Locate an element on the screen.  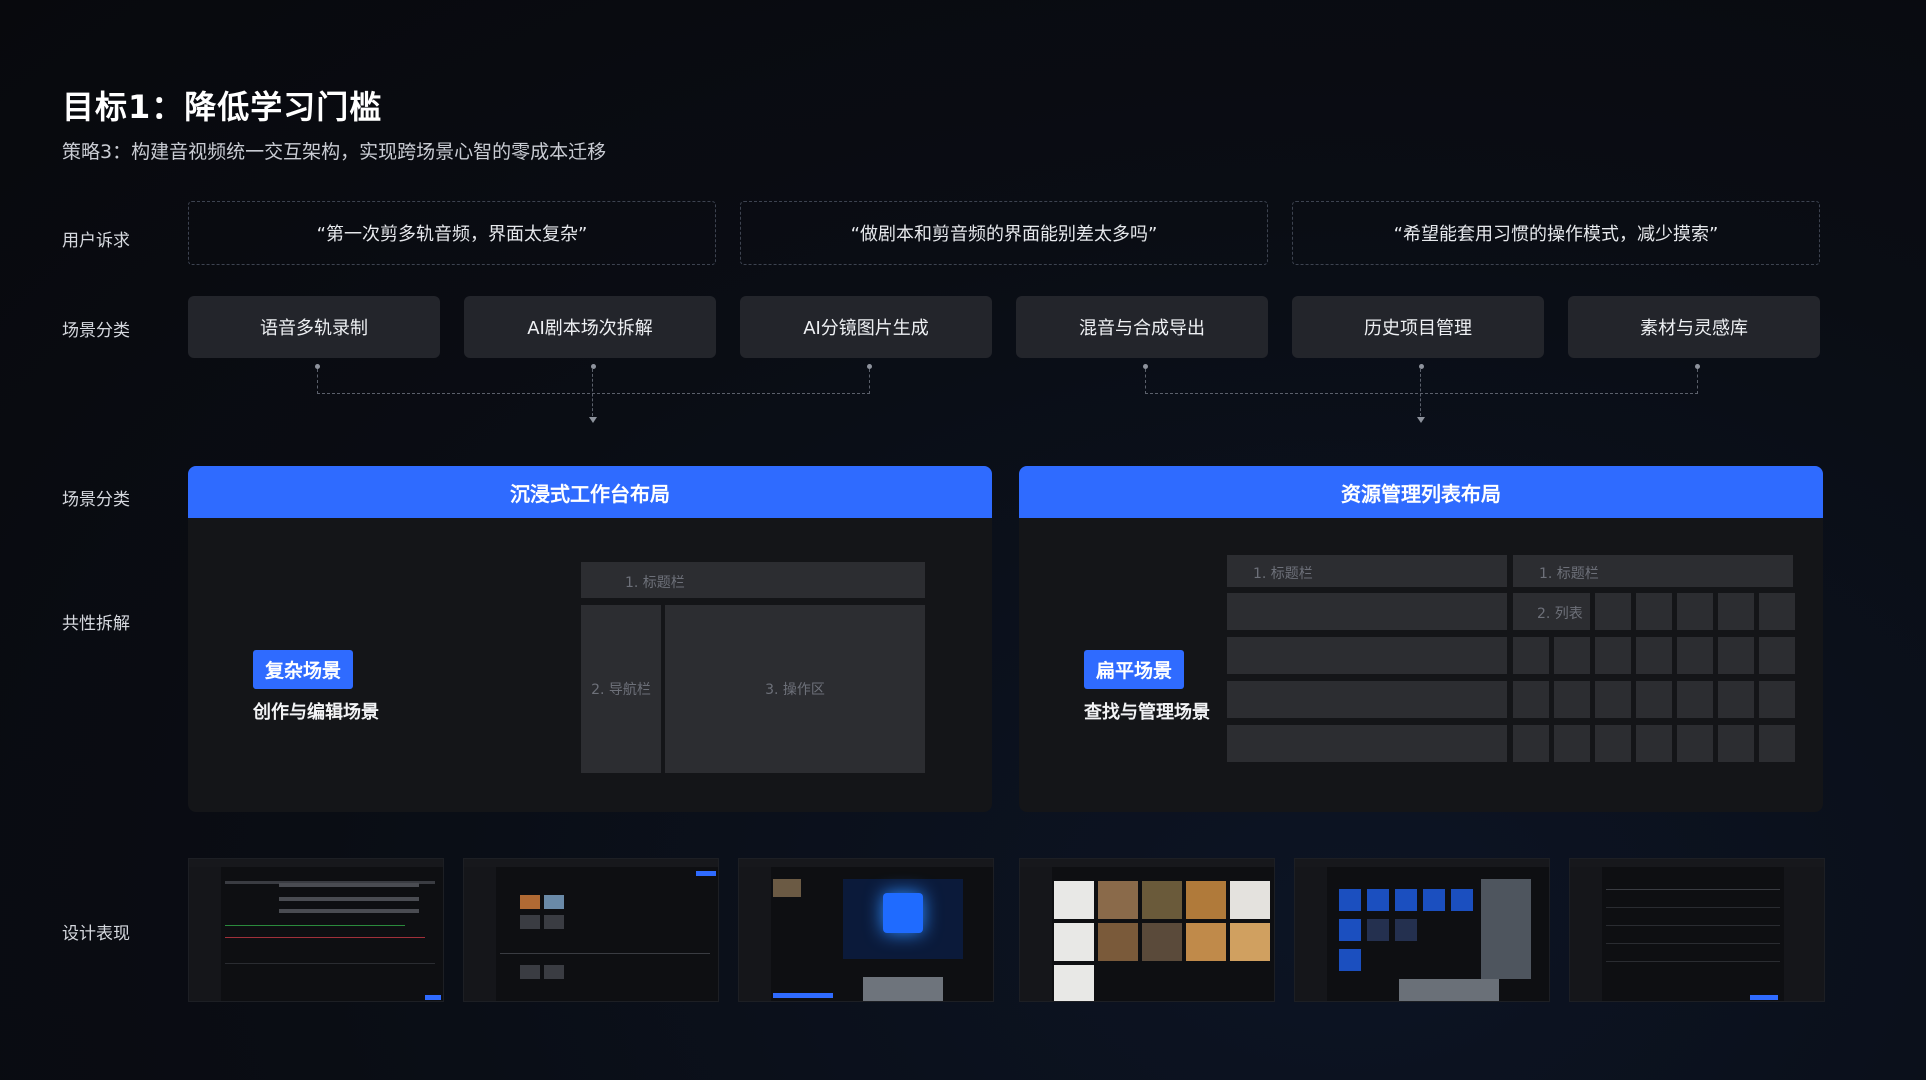
row-label-user-needs: 用户诉求 is located at coordinates (96, 241).